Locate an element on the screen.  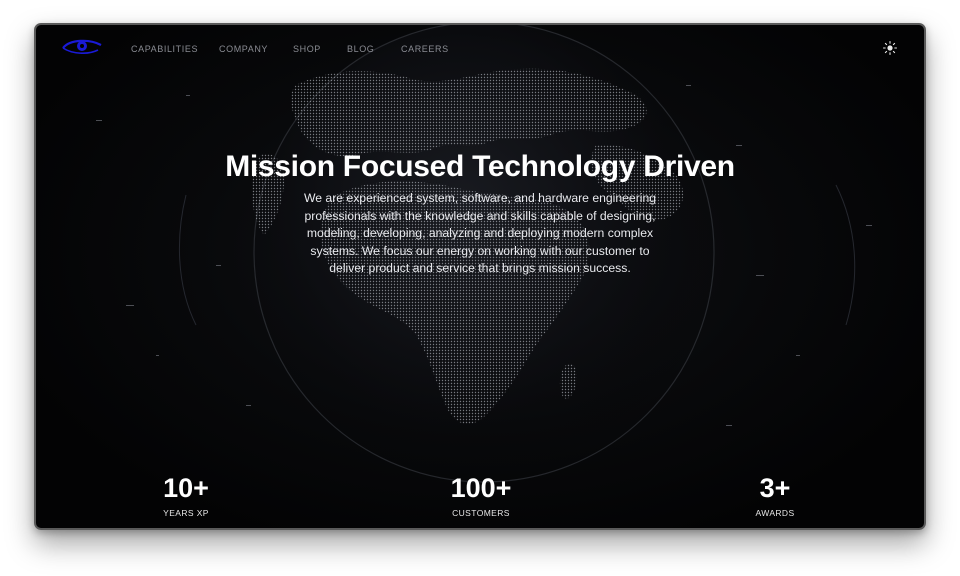
stat-customers: 100+ CUSTOMERS is located at coordinates (481, 495).